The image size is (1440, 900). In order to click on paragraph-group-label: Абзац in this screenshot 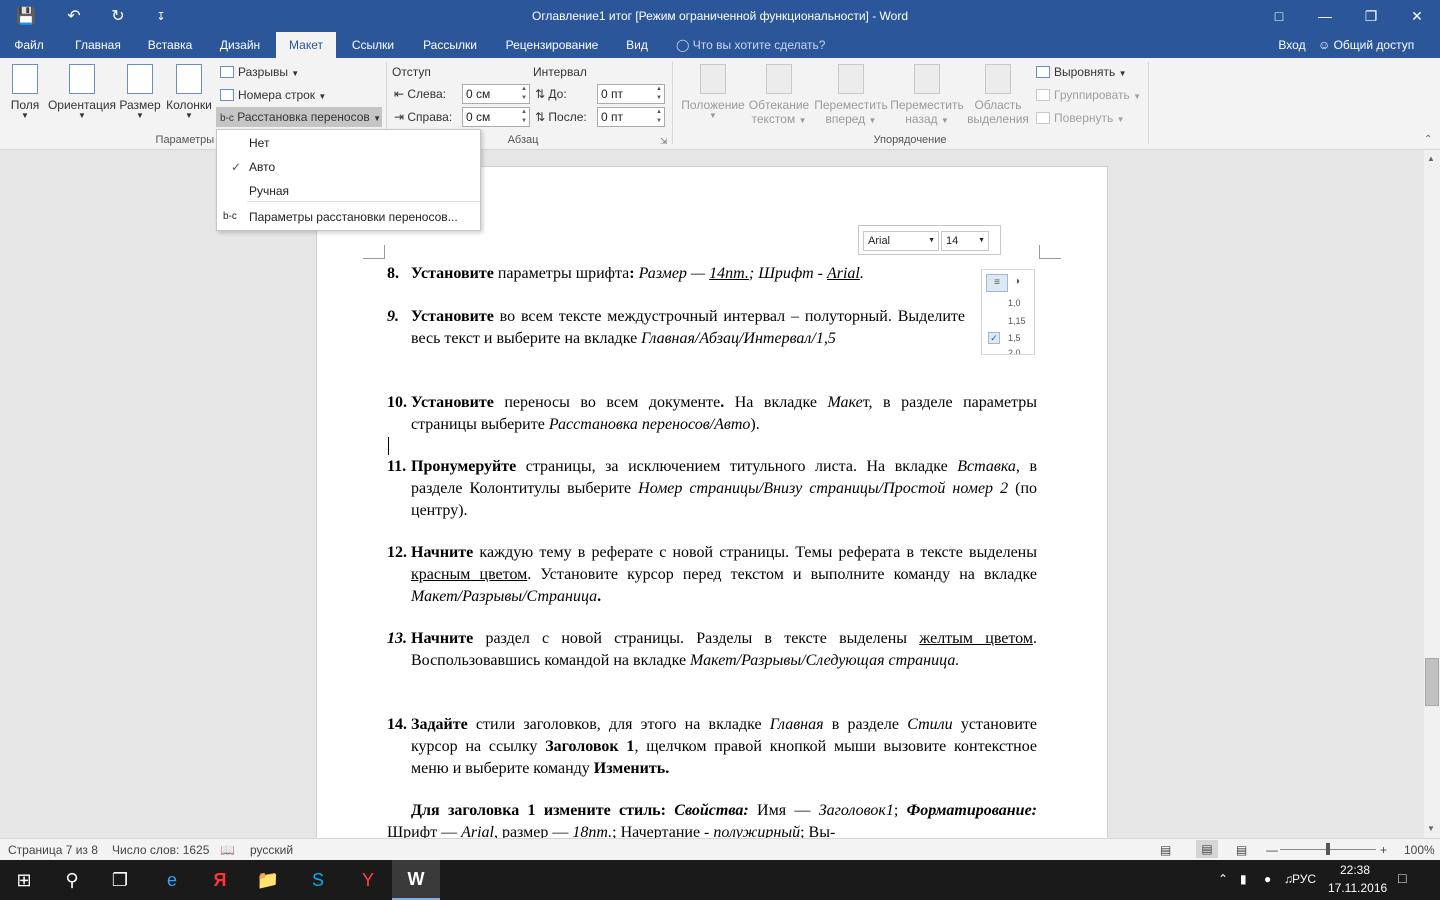, I will do `click(523, 140)`.